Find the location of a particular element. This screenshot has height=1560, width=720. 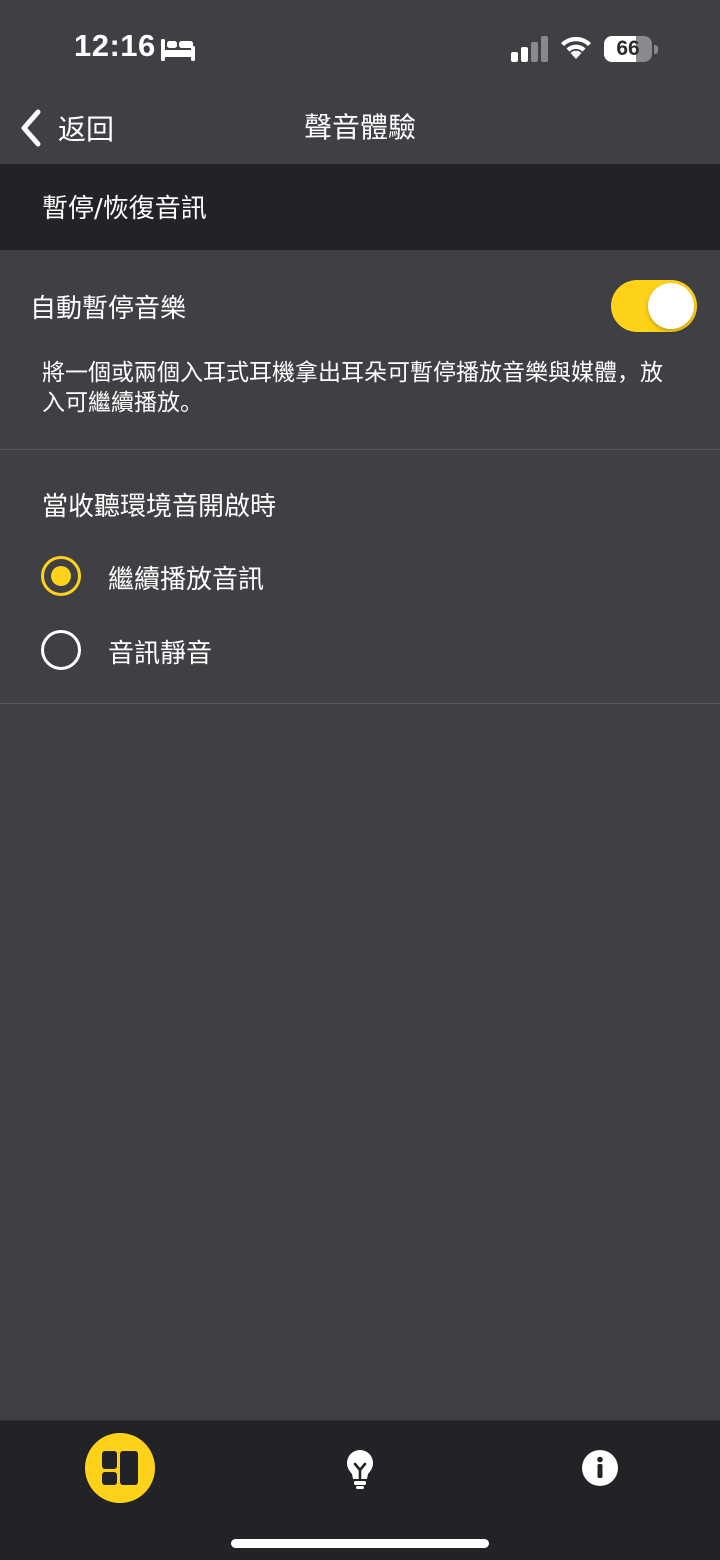

bed-icon is located at coordinates (178, 50).